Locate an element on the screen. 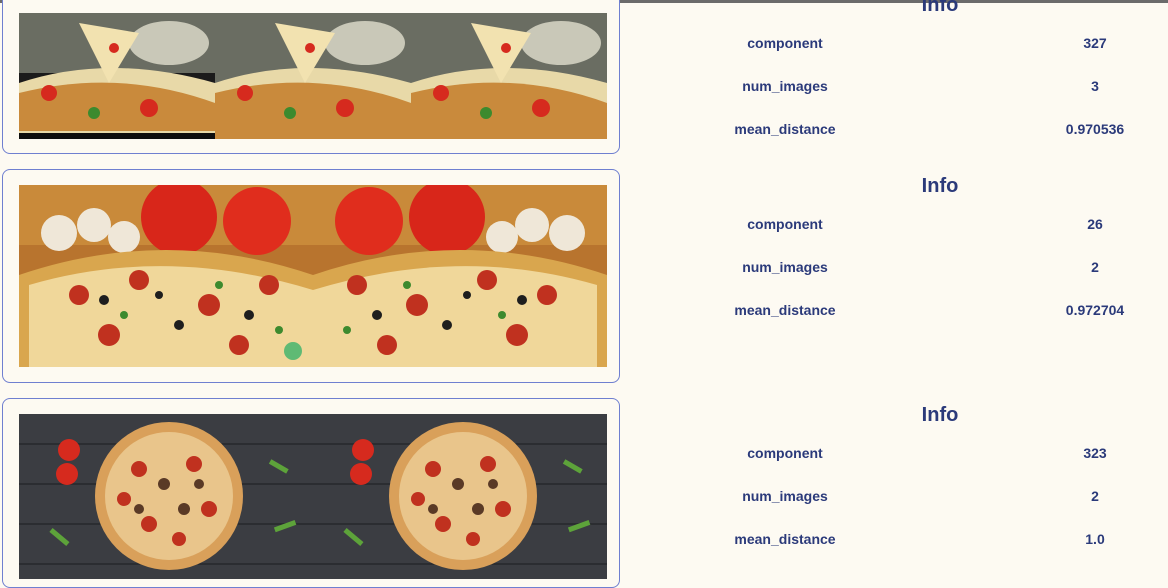 The image size is (1168, 588). info-value: 0.970536 is located at coordinates (1095, 129).